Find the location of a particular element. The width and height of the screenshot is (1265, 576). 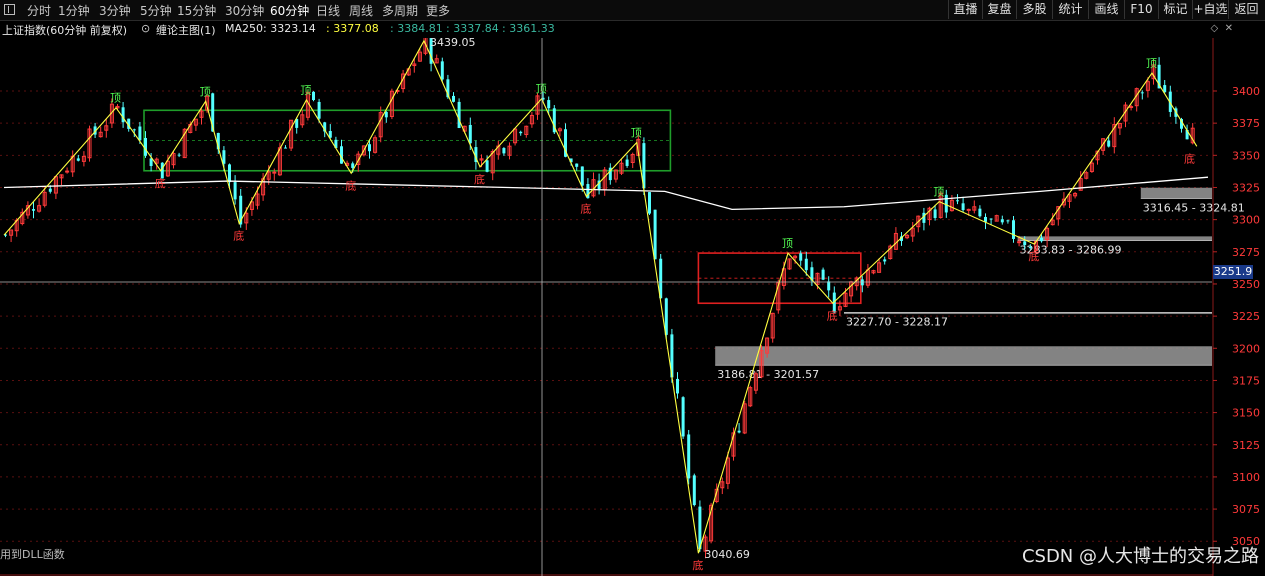

price-tick-label: 3175 is located at coordinates (1246, 380).